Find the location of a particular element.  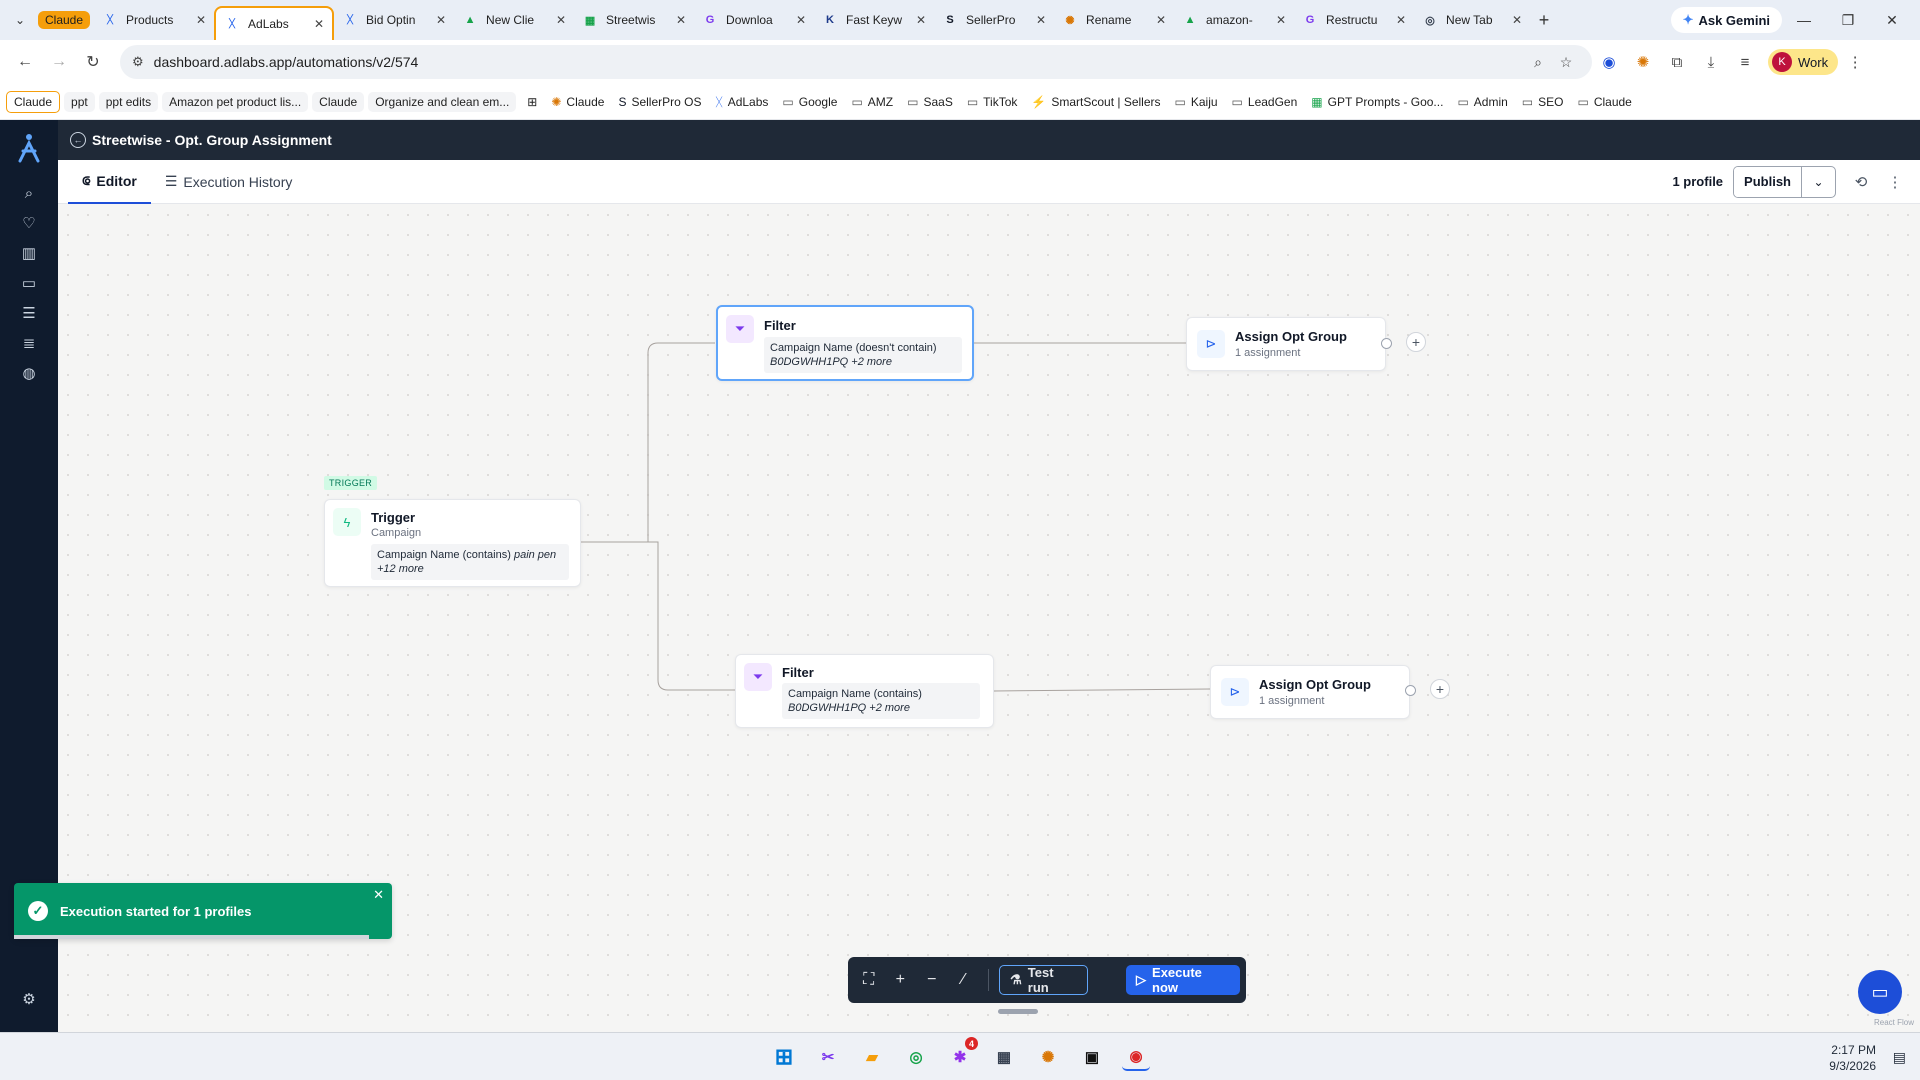

history-icon: ⟲ is located at coordinates (1861, 182).